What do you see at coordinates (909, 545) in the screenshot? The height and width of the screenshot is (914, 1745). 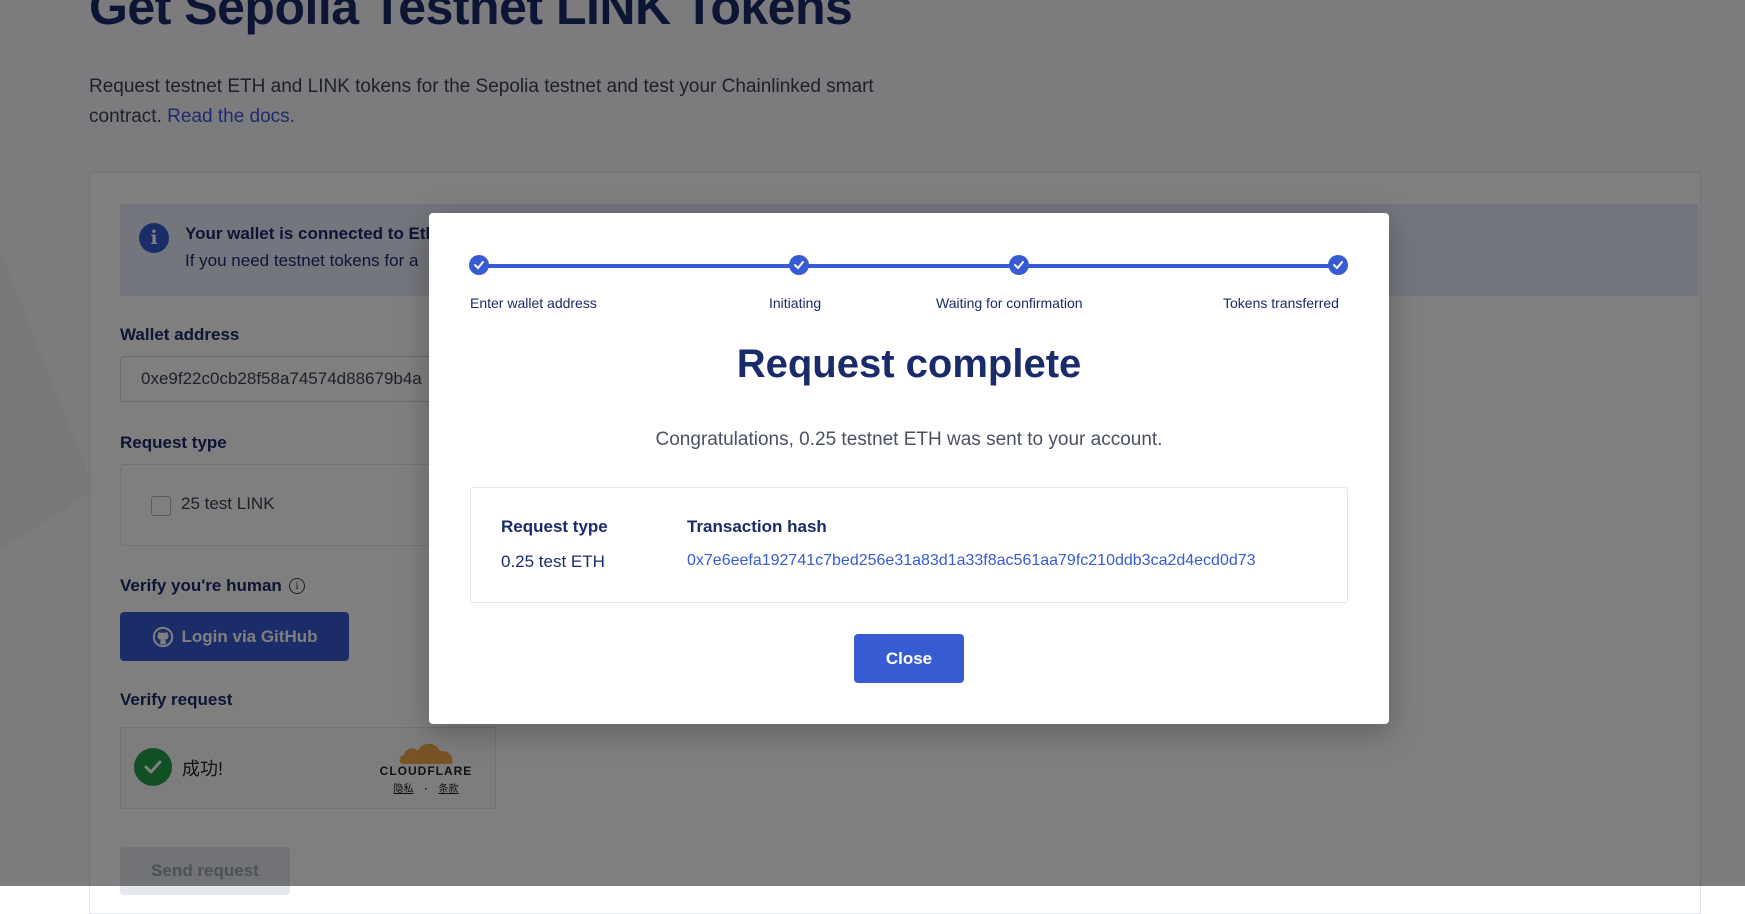 I see `result-summary-box` at bounding box center [909, 545].